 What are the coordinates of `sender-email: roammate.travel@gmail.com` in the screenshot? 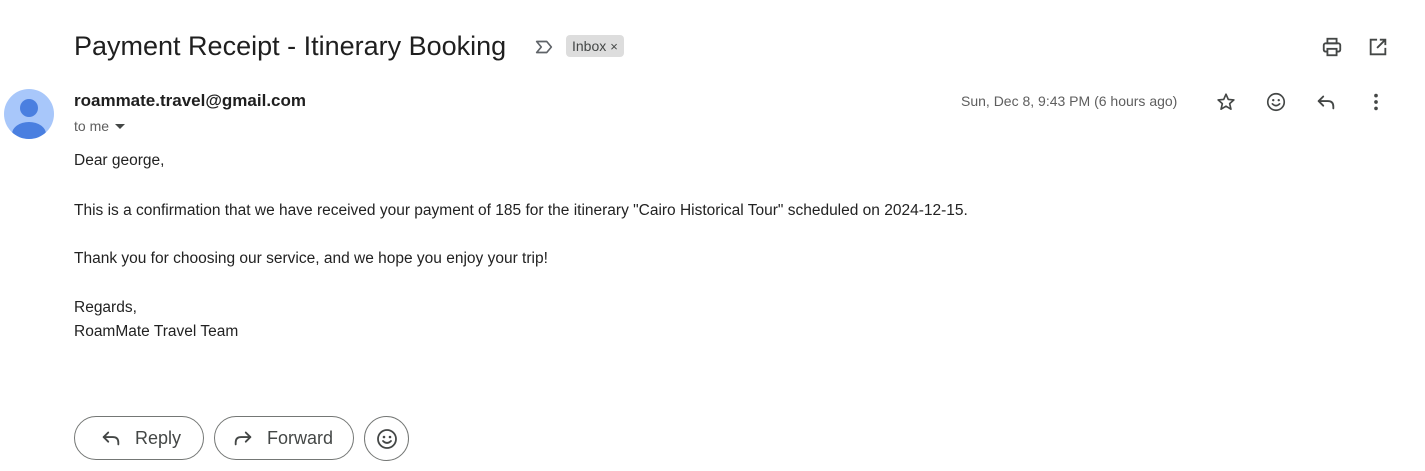 It's located at (190, 101).